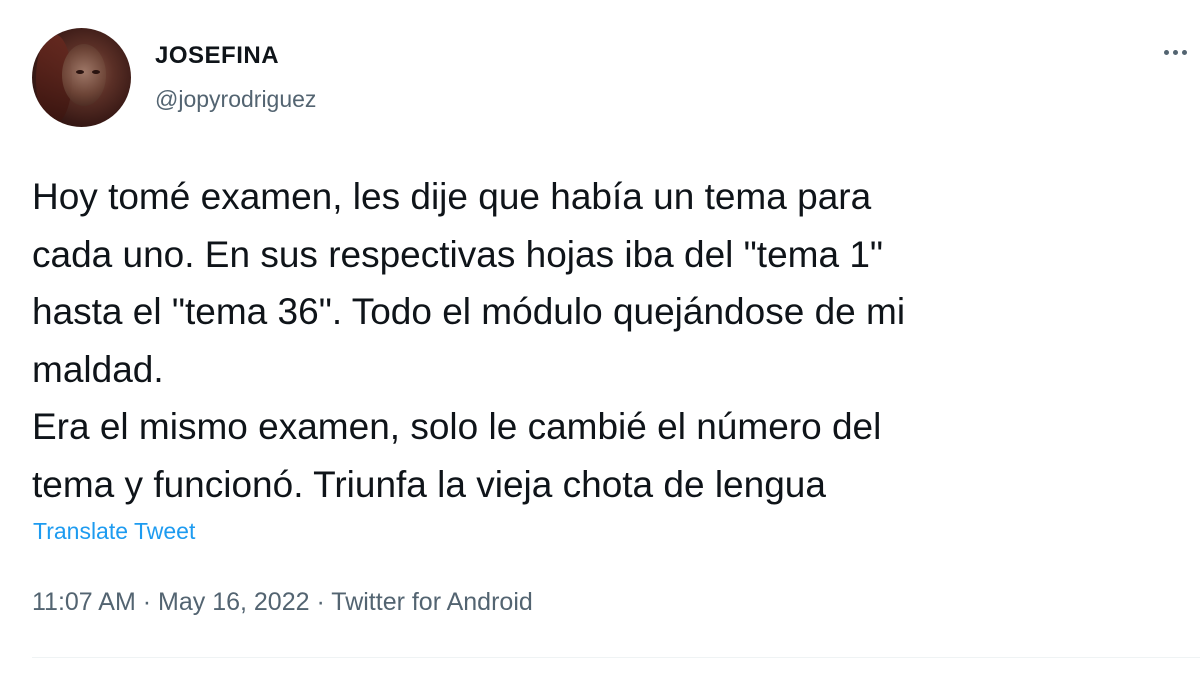 This screenshot has width=1200, height=675. I want to click on avatar-face, so click(84, 75).